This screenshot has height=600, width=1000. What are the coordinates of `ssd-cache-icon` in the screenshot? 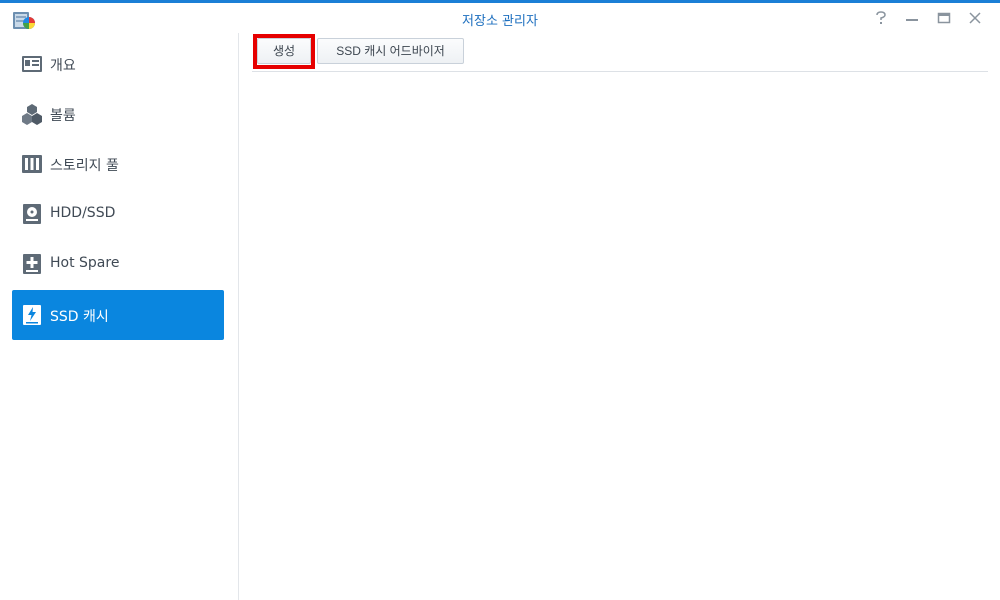 It's located at (32, 315).